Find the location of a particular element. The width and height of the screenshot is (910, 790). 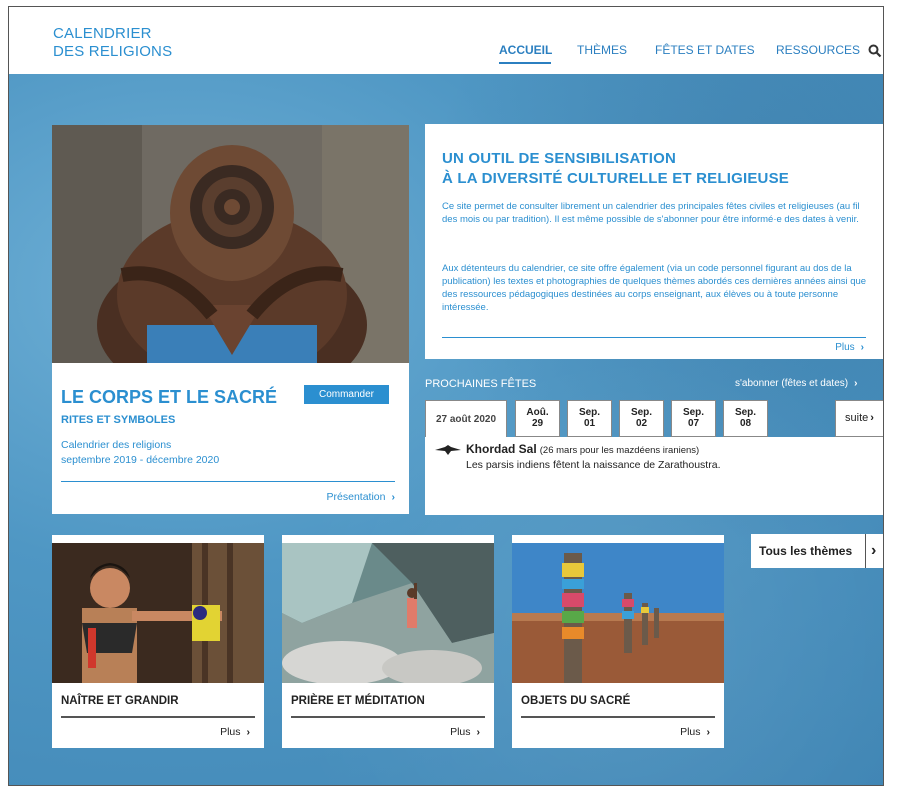

upcoming-feasts-heading: PROCHAINES FÊTES is located at coordinates (481, 384).